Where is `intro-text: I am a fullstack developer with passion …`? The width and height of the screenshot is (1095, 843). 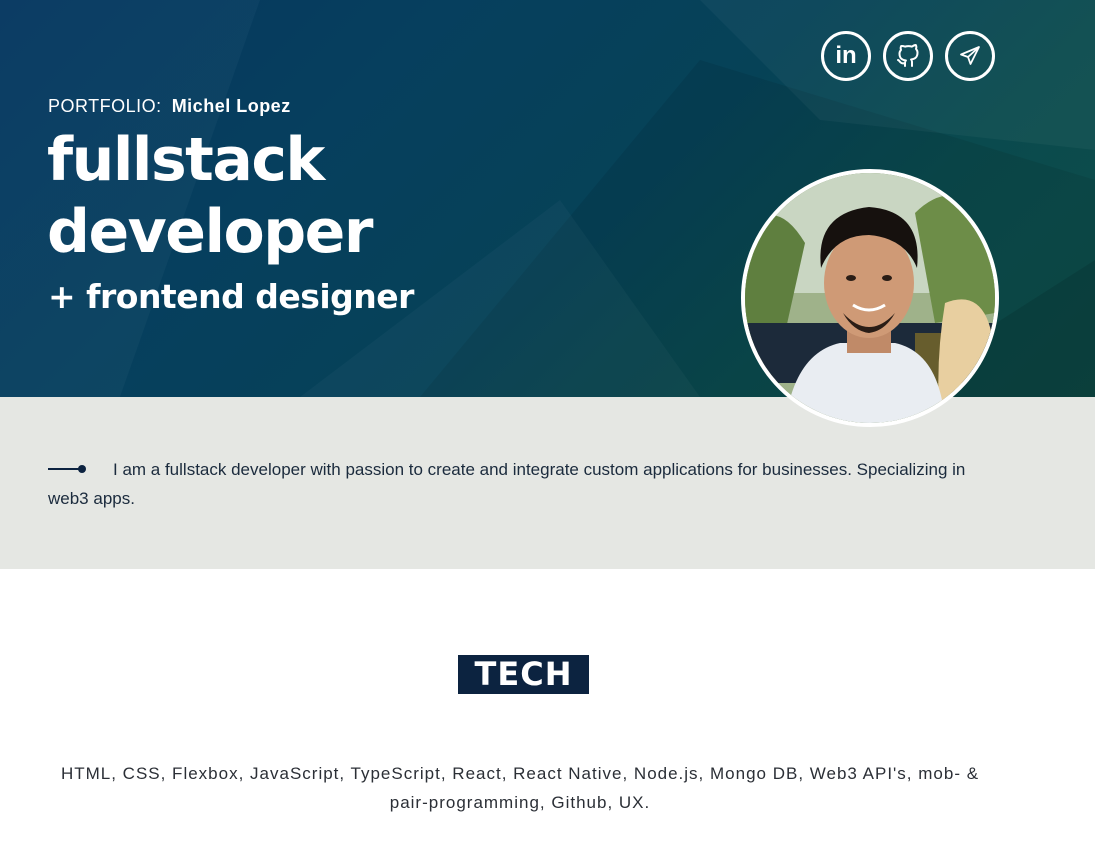
intro-text: I am a fullstack developer with passion … is located at coordinates (507, 484).